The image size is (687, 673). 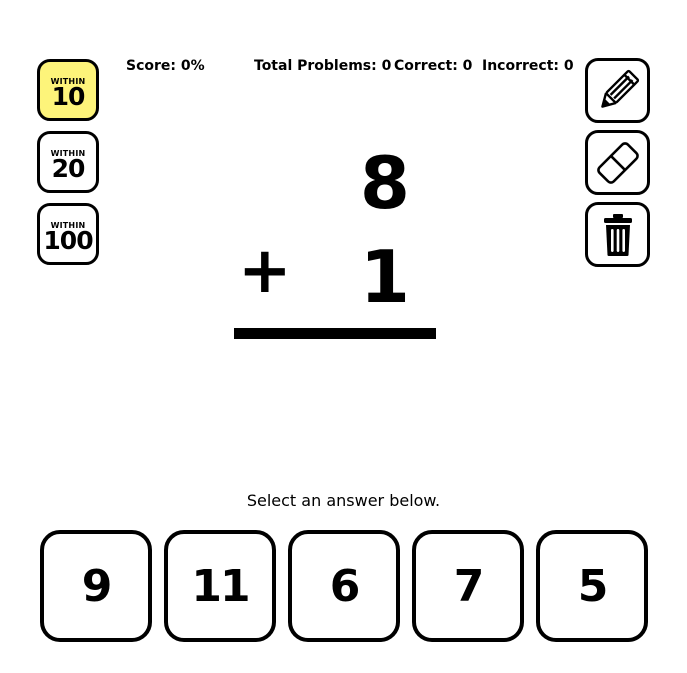 I want to click on eraser-icon, so click(x=617, y=162).